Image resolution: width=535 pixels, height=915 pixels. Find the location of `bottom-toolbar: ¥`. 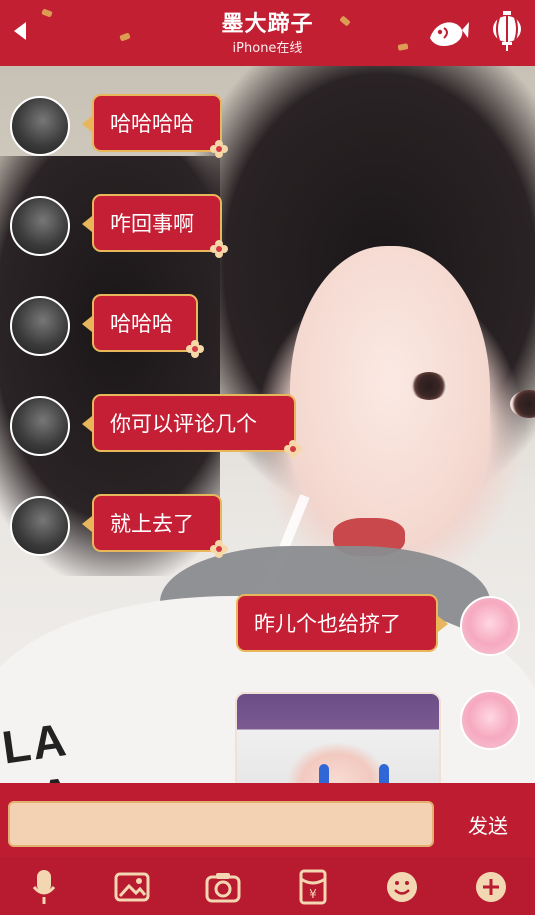

bottom-toolbar: ¥ is located at coordinates (267, 886).